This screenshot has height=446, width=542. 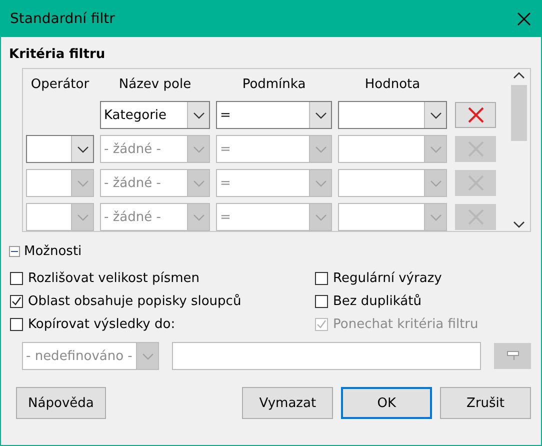 What do you see at coordinates (519, 150) in the screenshot?
I see `scrollbar` at bounding box center [519, 150].